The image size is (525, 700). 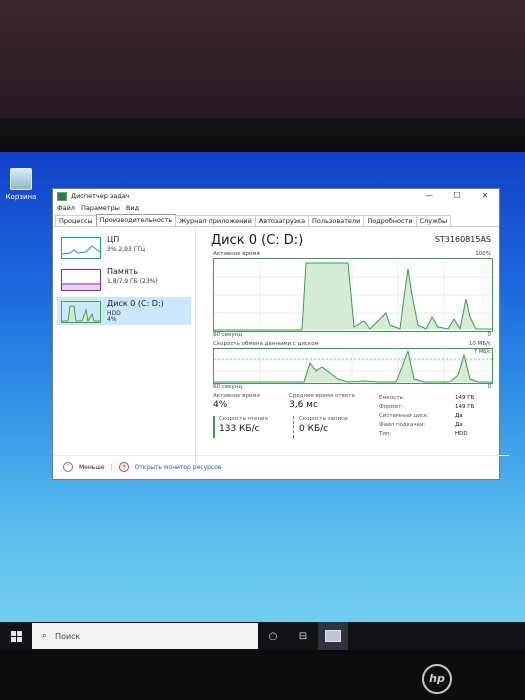 I want to click on read-speed-value: 133 КБ/с, so click(x=239, y=429).